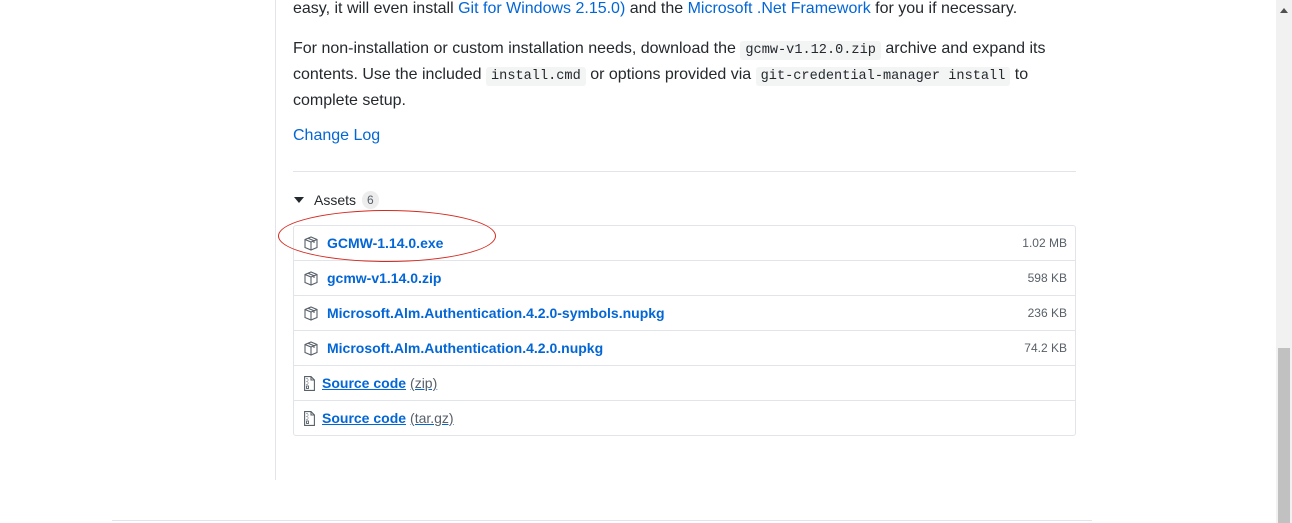 The height and width of the screenshot is (523, 1292). I want to click on arrow-up-icon, so click(1284, 10).